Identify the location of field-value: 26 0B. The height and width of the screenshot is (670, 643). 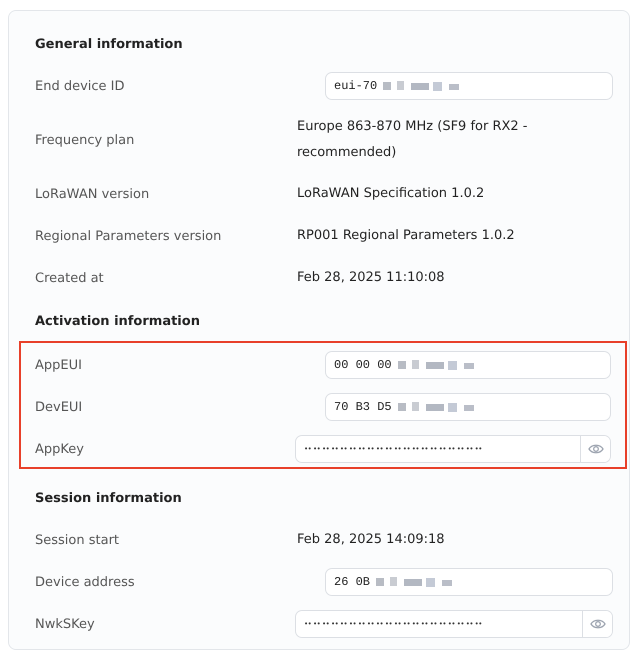
(352, 582).